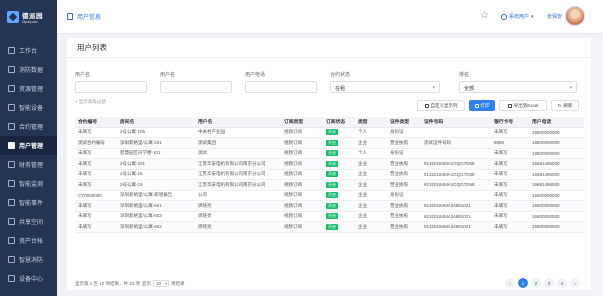 The height and width of the screenshot is (296, 603). Describe the element at coordinates (28, 88) in the screenshot. I see `sidebar-item-2: 资源管理` at that location.